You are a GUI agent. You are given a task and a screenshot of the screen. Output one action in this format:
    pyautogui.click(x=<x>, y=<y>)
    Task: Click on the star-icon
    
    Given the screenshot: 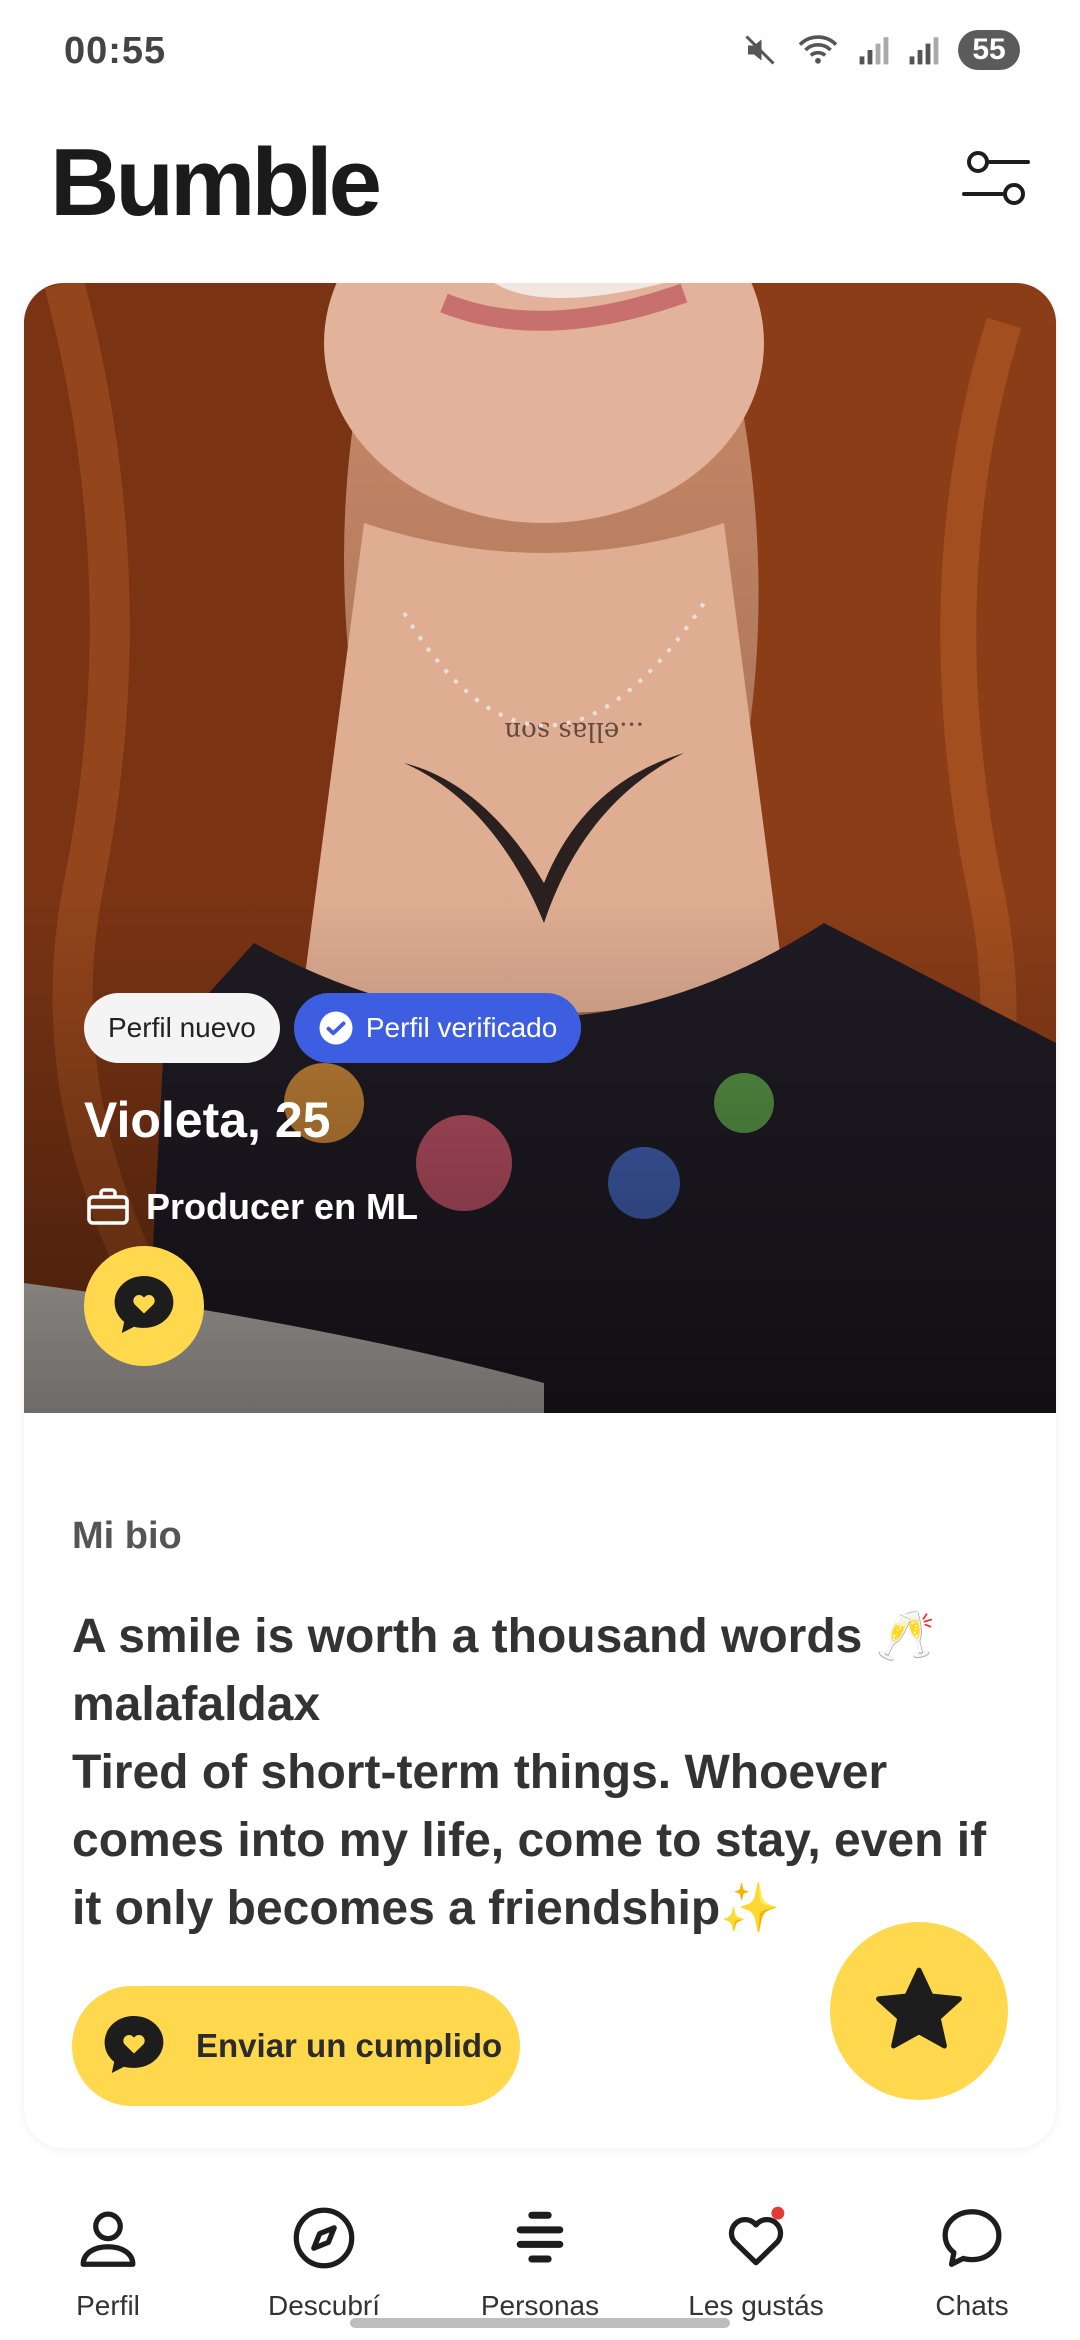 What is the action you would take?
    pyautogui.click(x=919, y=2008)
    